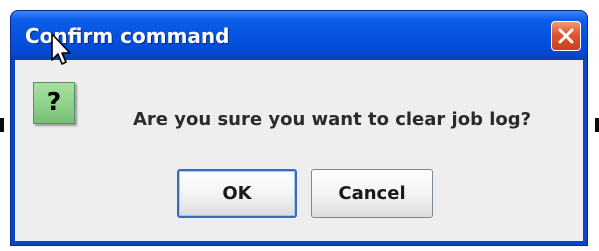  I want to click on question-mark-glyph: ?, so click(54, 101).